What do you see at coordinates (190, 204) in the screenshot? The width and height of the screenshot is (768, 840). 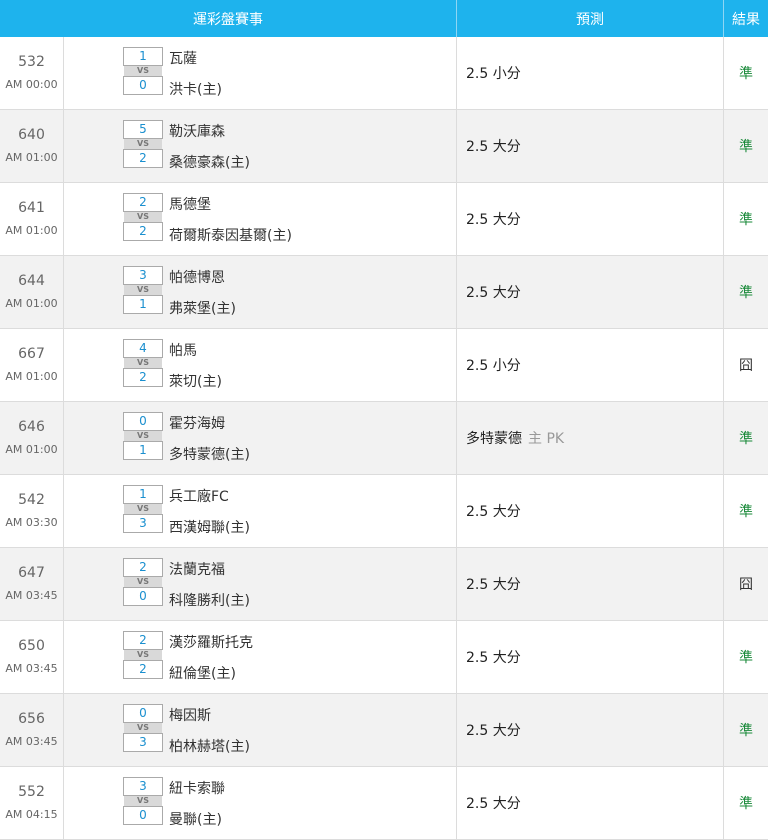 I see `away-team: 馬德堡` at bounding box center [190, 204].